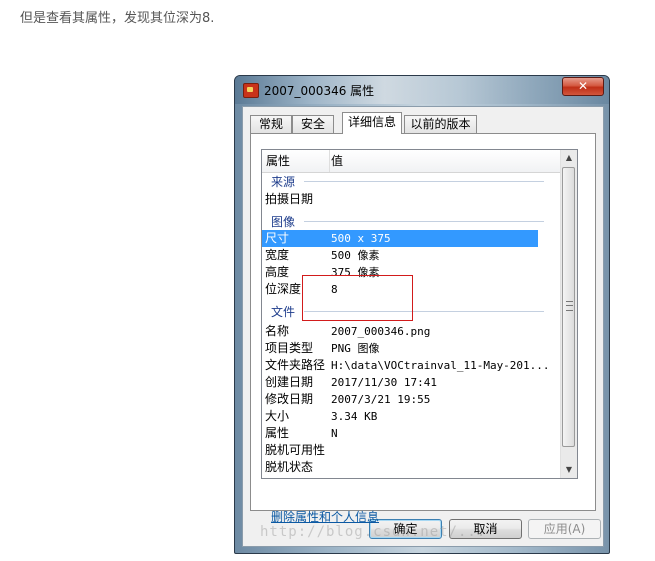 The image size is (655, 561). Describe the element at coordinates (289, 199) in the screenshot. I see `property-name: 拍摄日期` at that location.